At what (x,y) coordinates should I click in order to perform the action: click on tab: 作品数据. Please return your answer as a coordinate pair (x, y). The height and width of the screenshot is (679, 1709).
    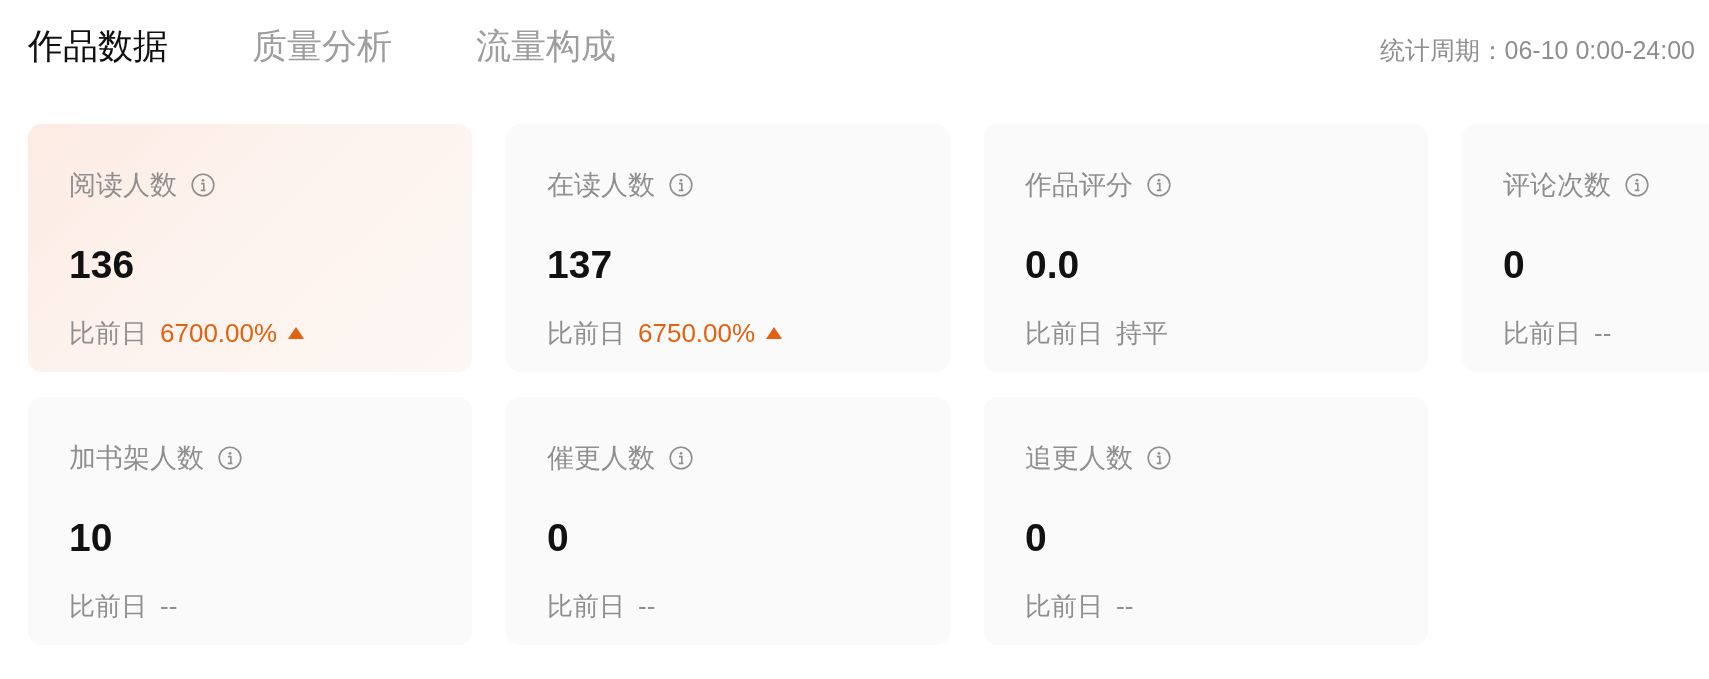
    Looking at the image, I should click on (98, 46).